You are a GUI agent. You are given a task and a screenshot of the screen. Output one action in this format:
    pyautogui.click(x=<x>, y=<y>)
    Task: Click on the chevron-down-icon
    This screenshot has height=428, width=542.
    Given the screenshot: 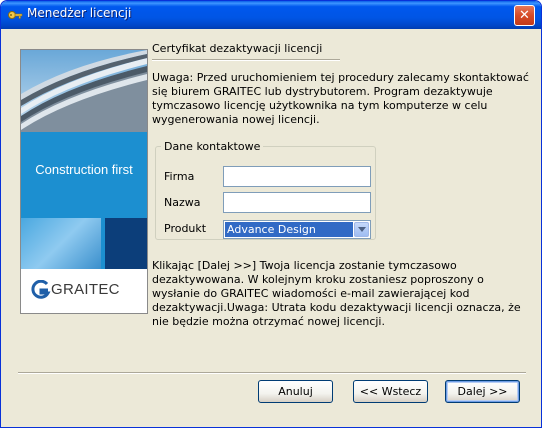 What is the action you would take?
    pyautogui.click(x=362, y=229)
    